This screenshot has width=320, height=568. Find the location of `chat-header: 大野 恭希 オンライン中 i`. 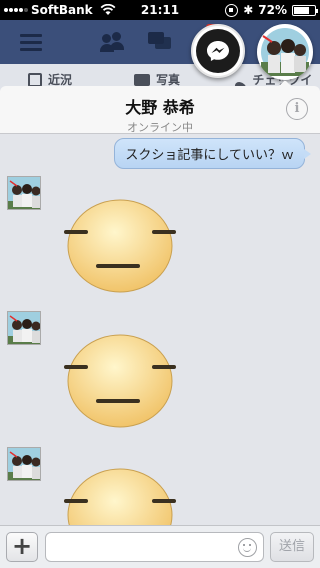

chat-header: 大野 恭希 オンライン中 i is located at coordinates (160, 110).